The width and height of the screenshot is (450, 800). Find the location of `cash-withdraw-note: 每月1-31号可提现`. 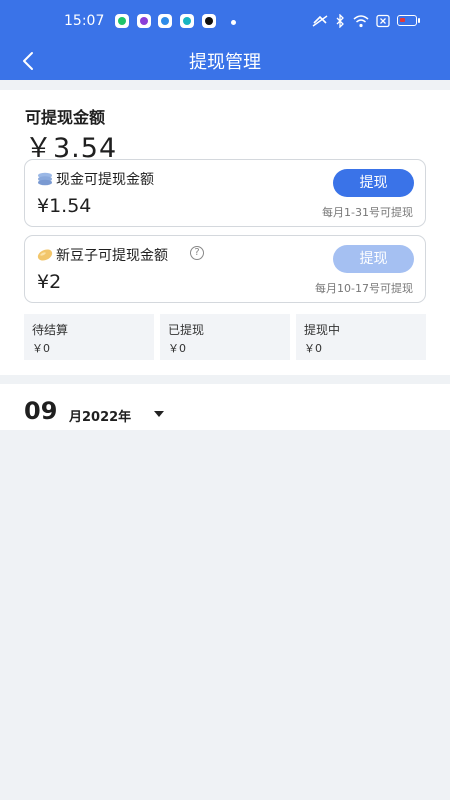

cash-withdraw-note: 每月1-31号可提现 is located at coordinates (367, 212).